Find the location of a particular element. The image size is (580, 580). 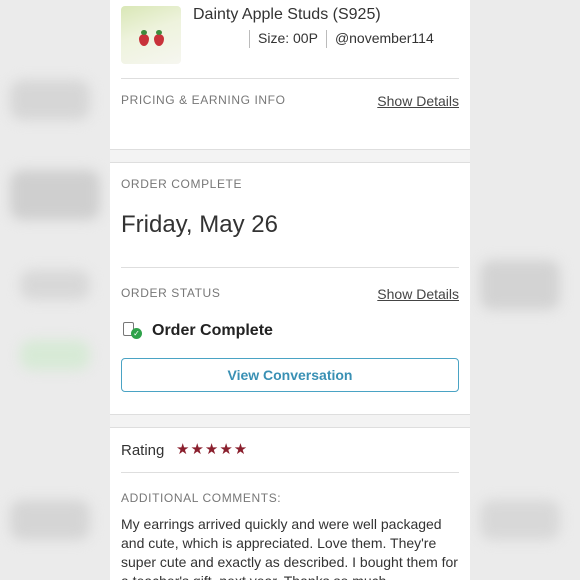

status-line: ✓ Order Complete is located at coordinates (197, 331).